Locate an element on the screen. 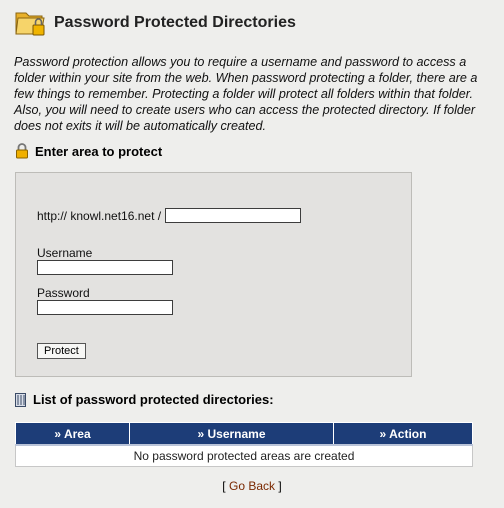 The width and height of the screenshot is (504, 508). page-header: Password Protected Directories is located at coordinates (155, 23).